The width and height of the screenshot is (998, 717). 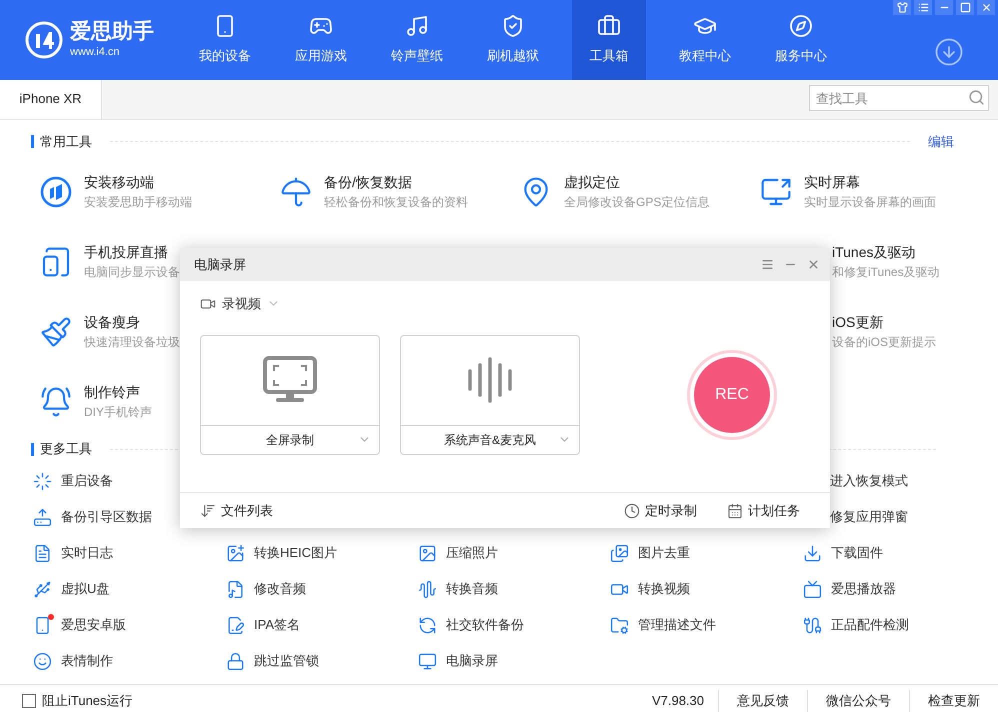 What do you see at coordinates (812, 625) in the screenshot?
I see `cable-icon` at bounding box center [812, 625].